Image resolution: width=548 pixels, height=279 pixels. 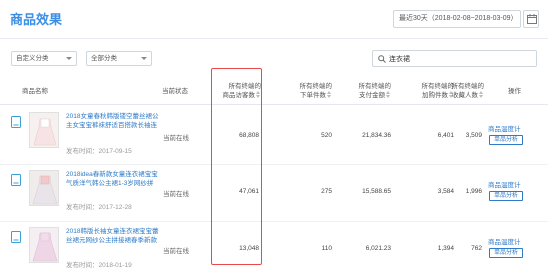 I want to click on col-header-visitors: 所有终端的 商品访客数, so click(x=237, y=91).